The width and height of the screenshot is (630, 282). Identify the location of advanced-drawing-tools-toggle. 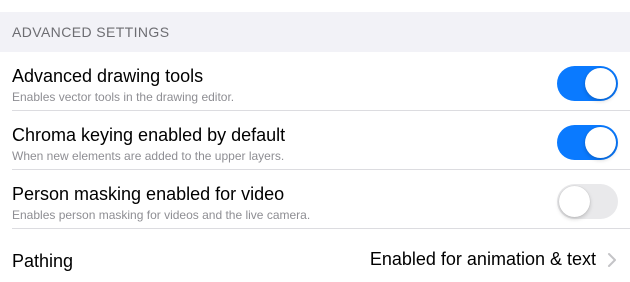
(587, 83).